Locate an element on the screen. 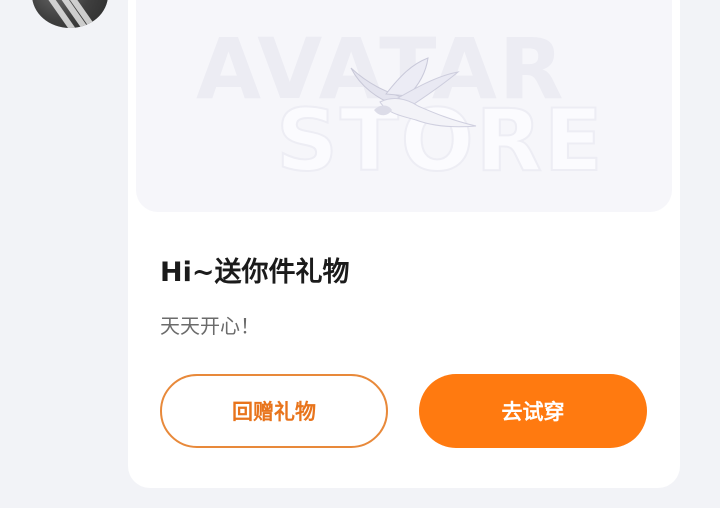 This screenshot has width=720, height=508. gift-title: Hi~送你件礼物 is located at coordinates (255, 272).